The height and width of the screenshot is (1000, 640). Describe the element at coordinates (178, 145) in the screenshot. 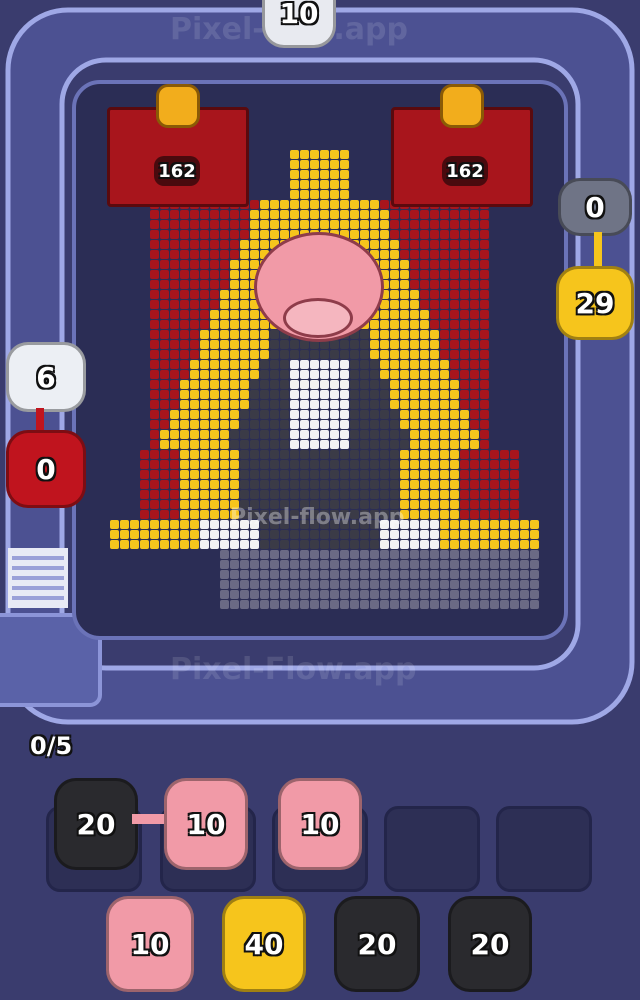

I see `chest-left: 162` at that location.